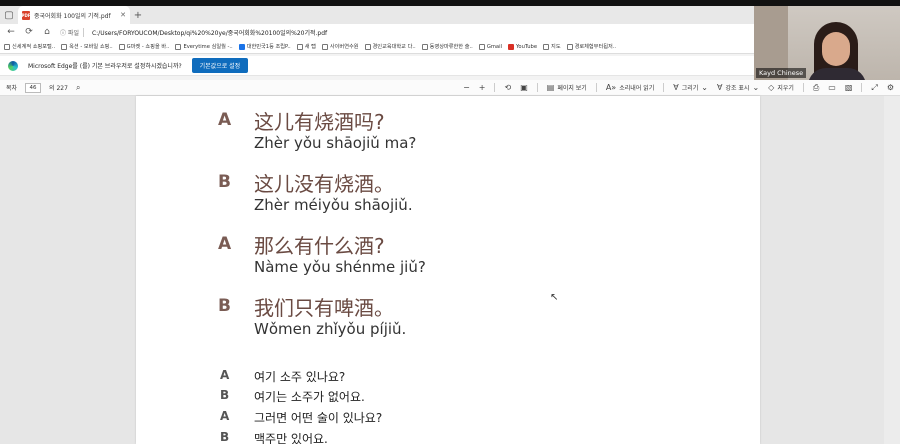 This screenshot has width=900, height=444. What do you see at coordinates (567, 87) in the screenshot?
I see `page-view-button: ▤ 페이지 보기` at bounding box center [567, 87].